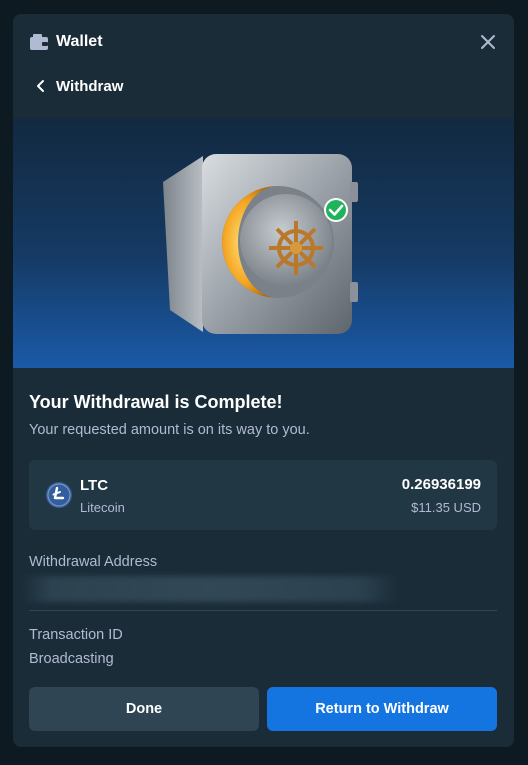 The width and height of the screenshot is (528, 765). Describe the element at coordinates (79, 41) in the screenshot. I see `modal-title: Wallet` at that location.